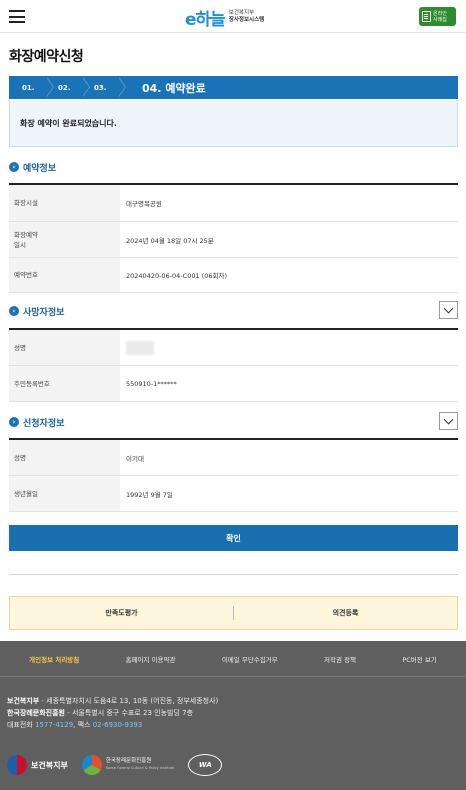  What do you see at coordinates (241, 13) in the screenshot?
I see `logo-line1: 보건복지부` at bounding box center [241, 13].